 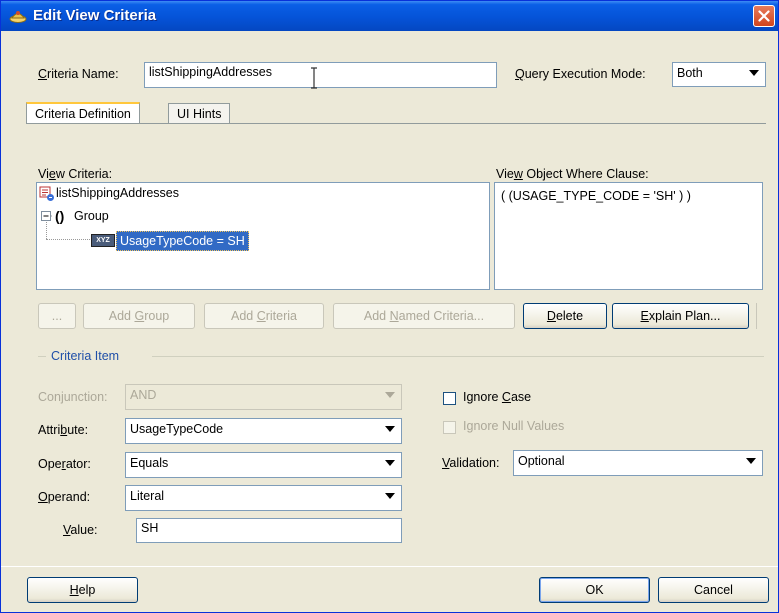 I want to click on tree-connector-horizontal, so click(x=68, y=240).